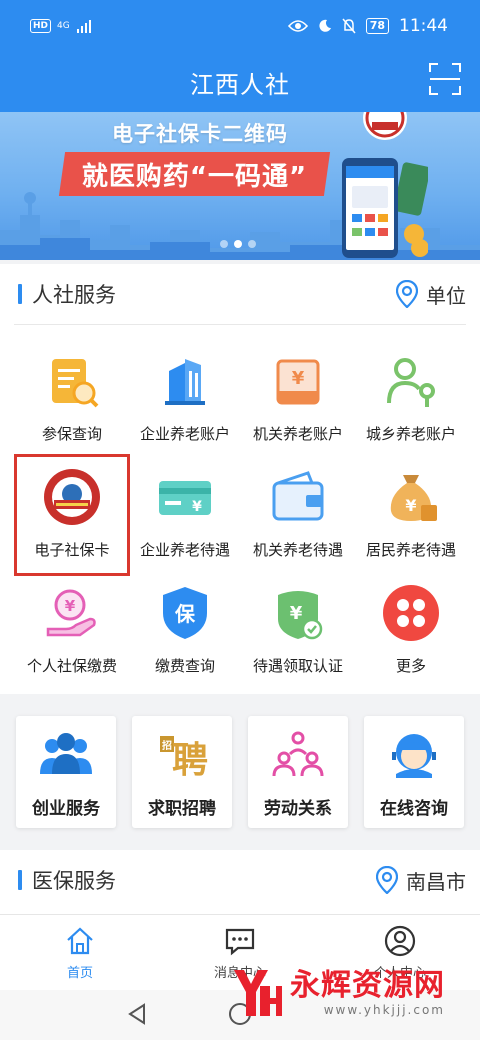 The width and height of the screenshot is (480, 1040). I want to click on social-security-seal-icon, so click(385, 126).